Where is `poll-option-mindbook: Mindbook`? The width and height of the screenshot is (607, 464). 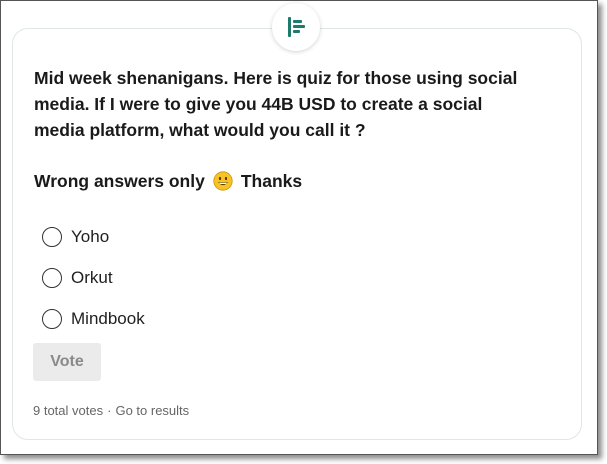 poll-option-mindbook: Mindbook is located at coordinates (93, 319).